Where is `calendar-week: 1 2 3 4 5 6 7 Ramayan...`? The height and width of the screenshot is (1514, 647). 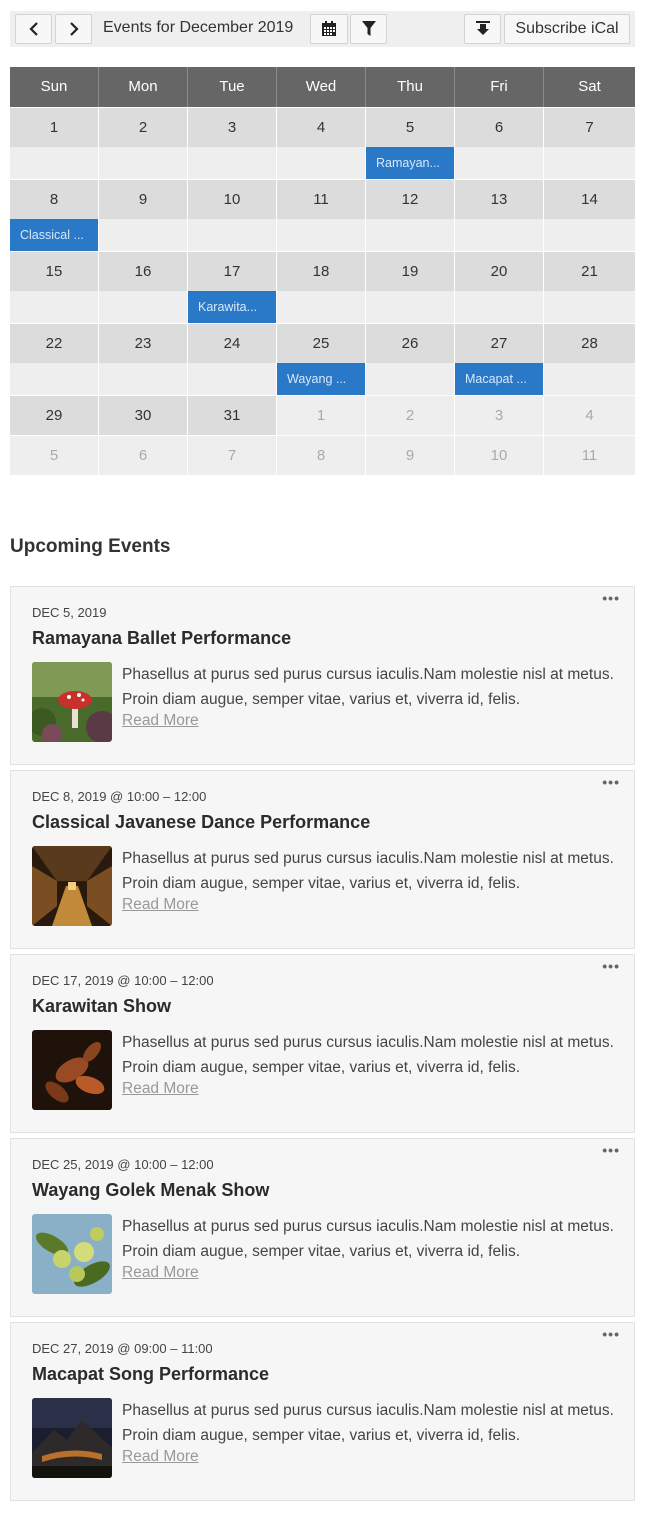 calendar-week: 1 2 3 4 5 6 7 Ramayan... is located at coordinates (322, 143).